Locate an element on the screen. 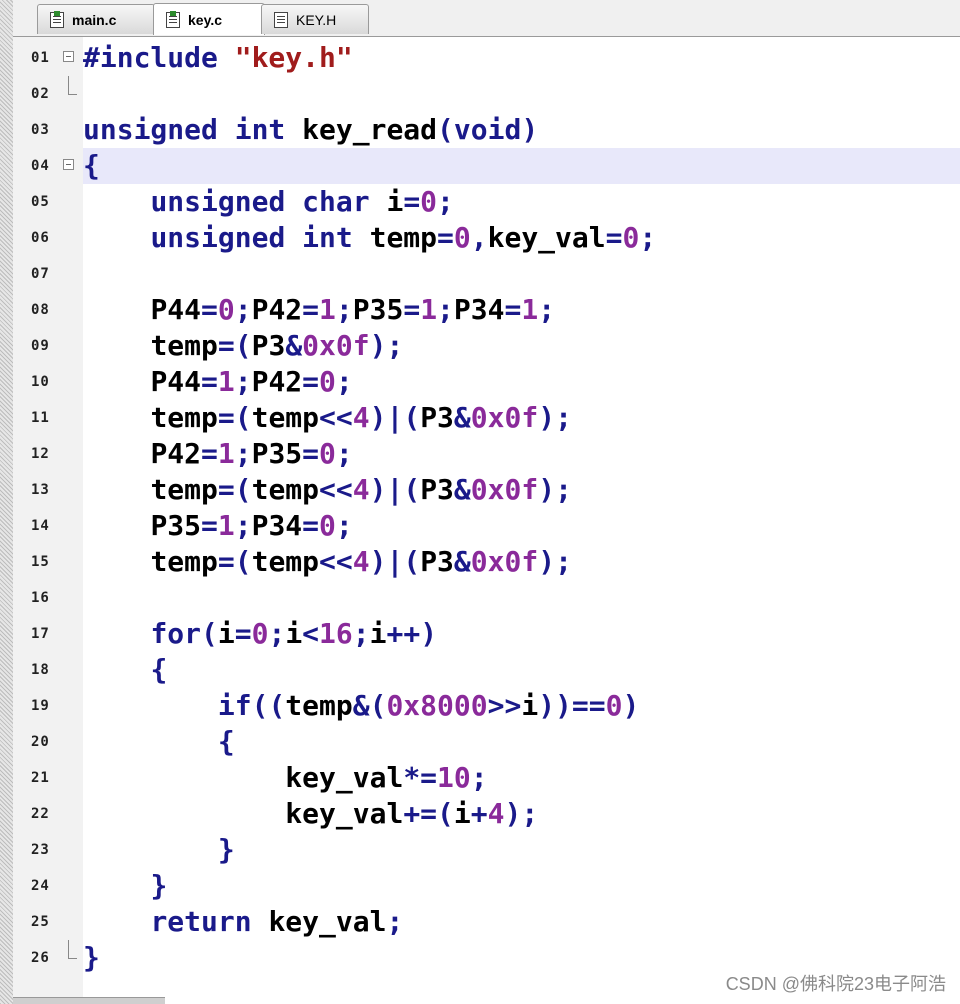  tab-main-c: main.c is located at coordinates (96, 19).